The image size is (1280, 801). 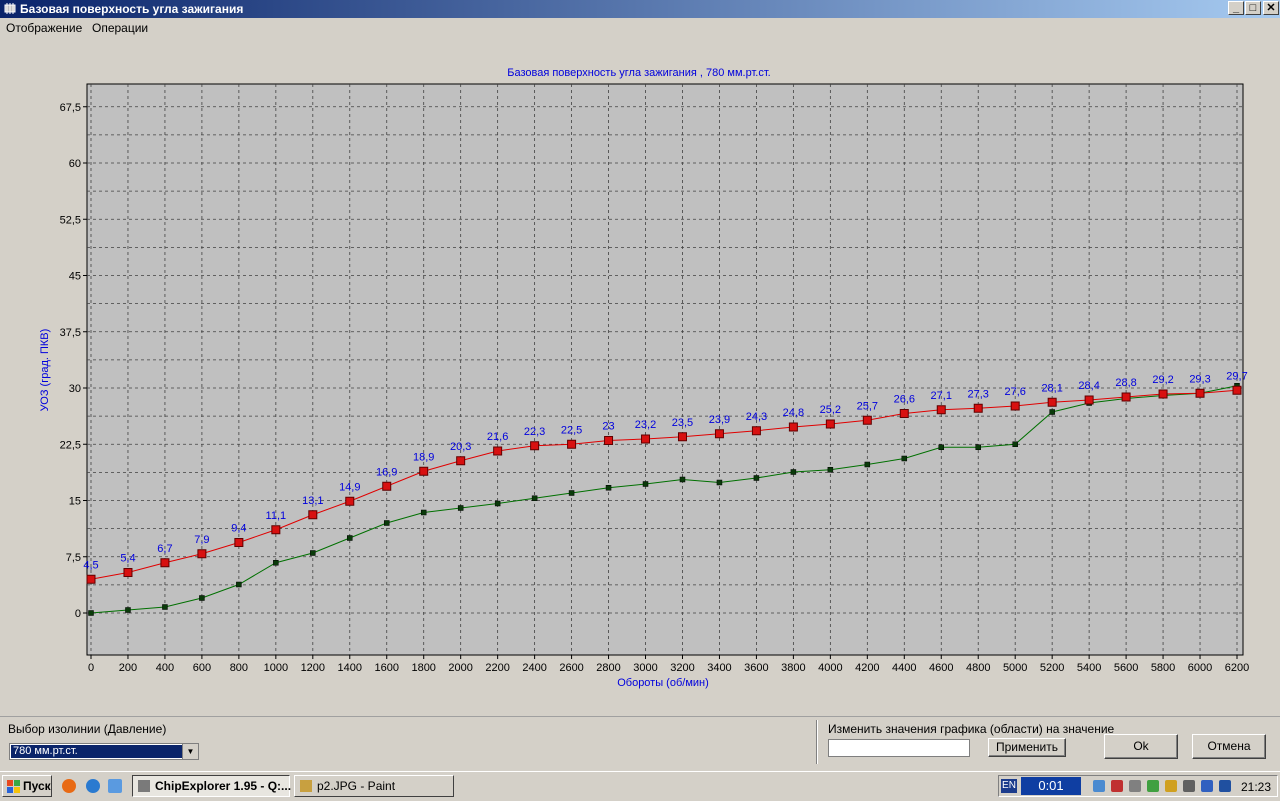 I want to click on task-label: p2.JPG - Paint, so click(x=356, y=786).